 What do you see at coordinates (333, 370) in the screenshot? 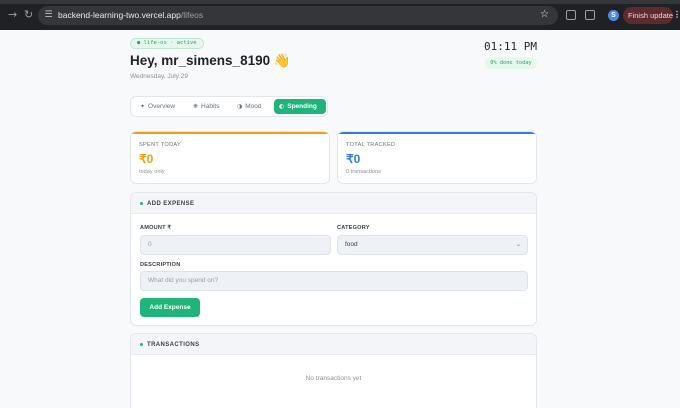
I see `transactions-panel: TRANSACTIONS No transactions yet` at bounding box center [333, 370].